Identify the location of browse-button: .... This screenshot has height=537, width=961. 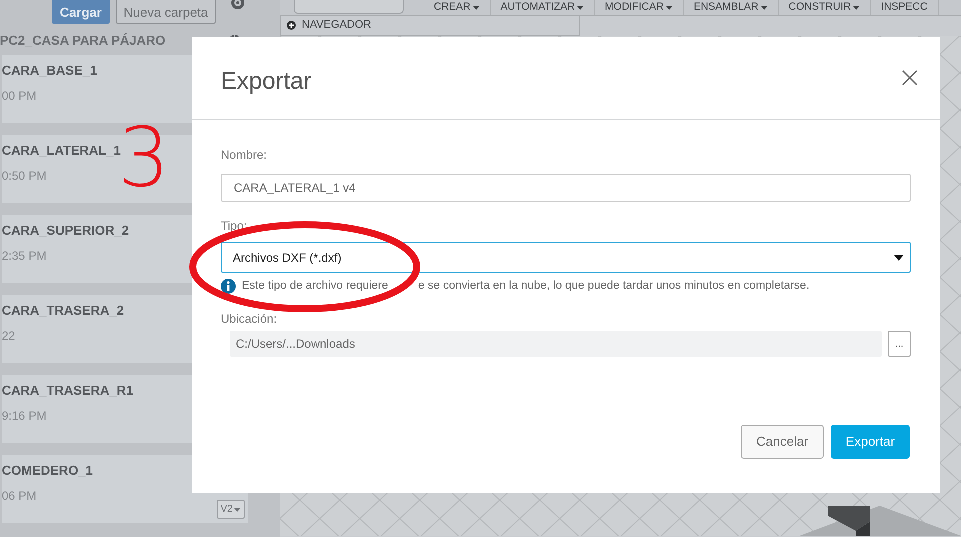
(899, 344).